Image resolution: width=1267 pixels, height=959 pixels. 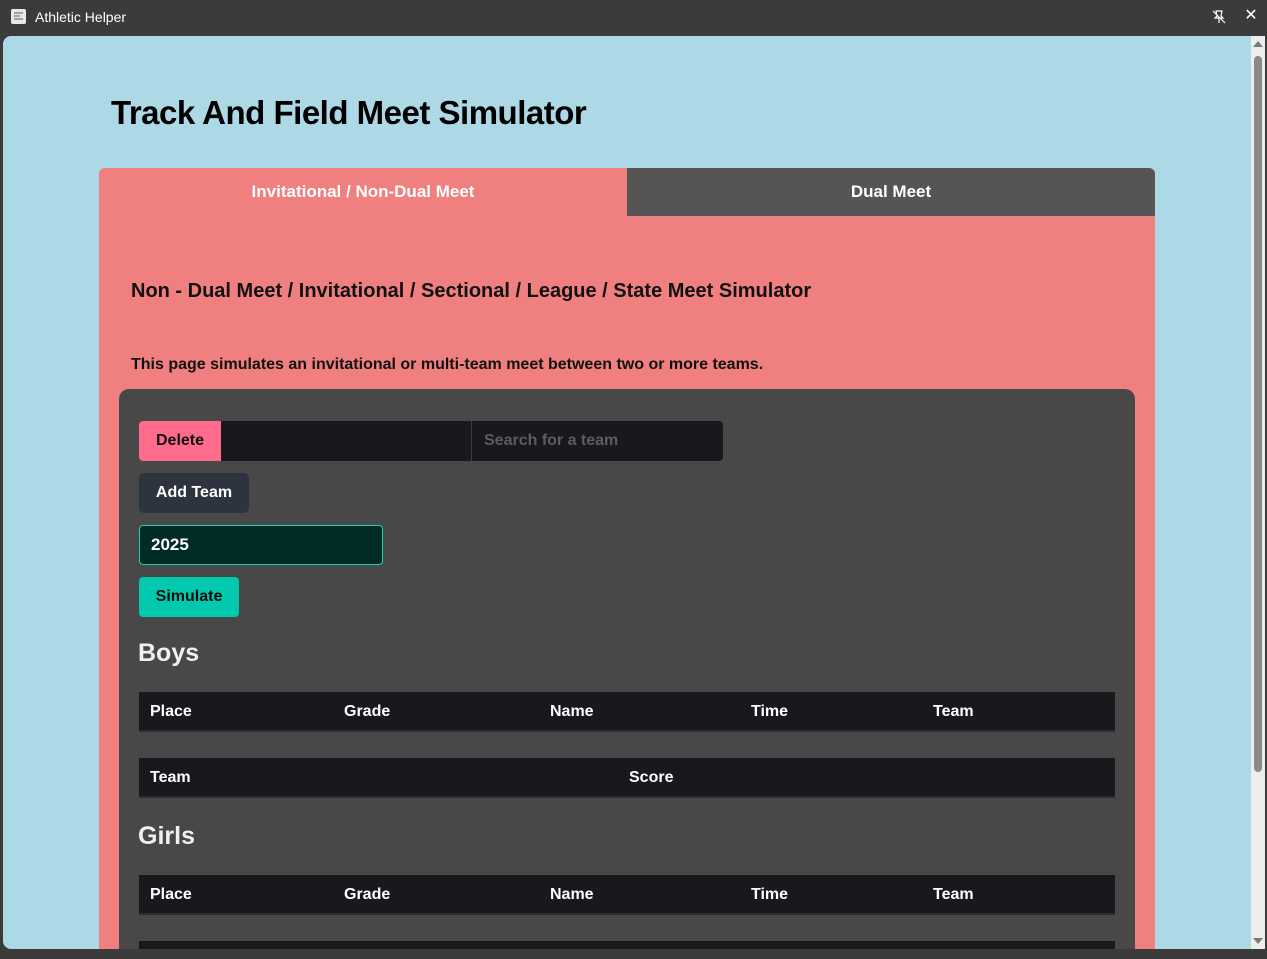 What do you see at coordinates (1258, 44) in the screenshot?
I see `scroll-up-icon` at bounding box center [1258, 44].